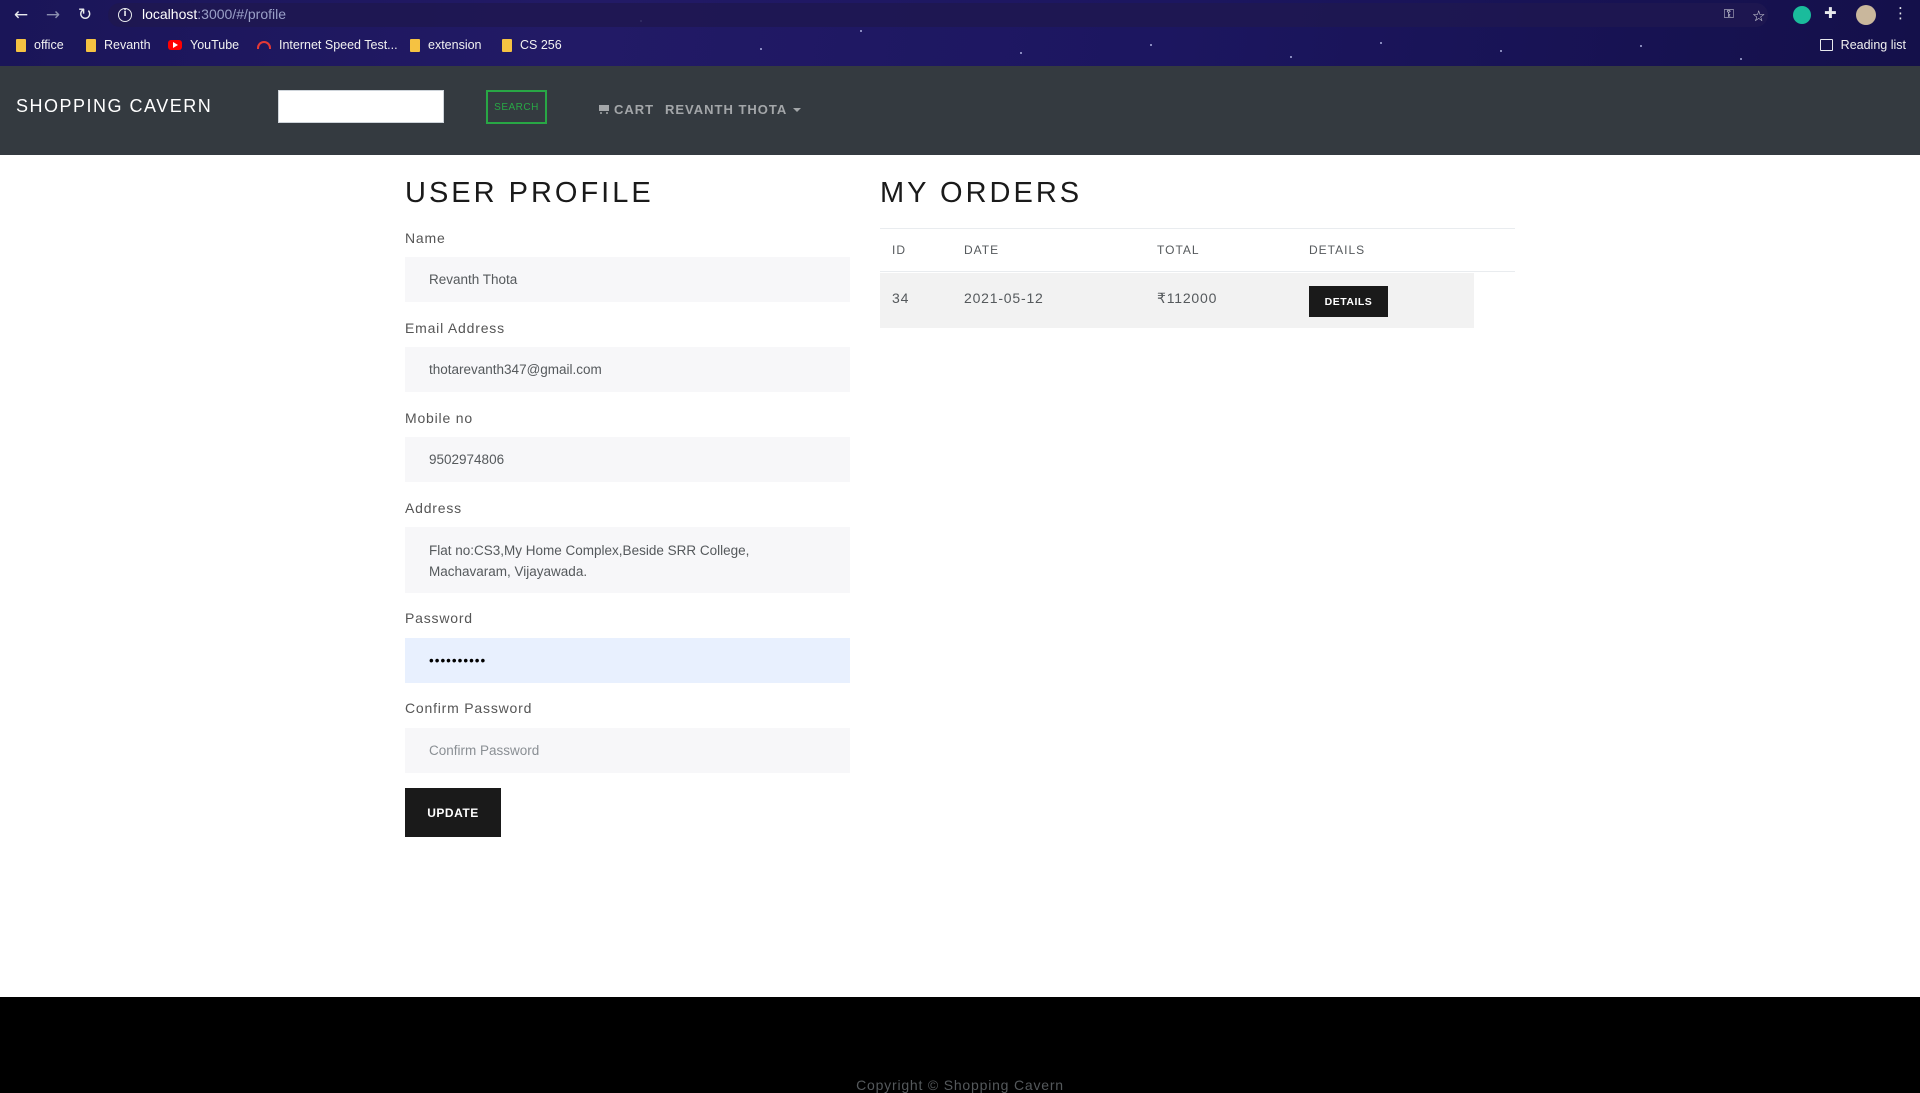 The width and height of the screenshot is (1920, 1093). Describe the element at coordinates (439, 418) in the screenshot. I see `mobile-label: Mobile no` at that location.